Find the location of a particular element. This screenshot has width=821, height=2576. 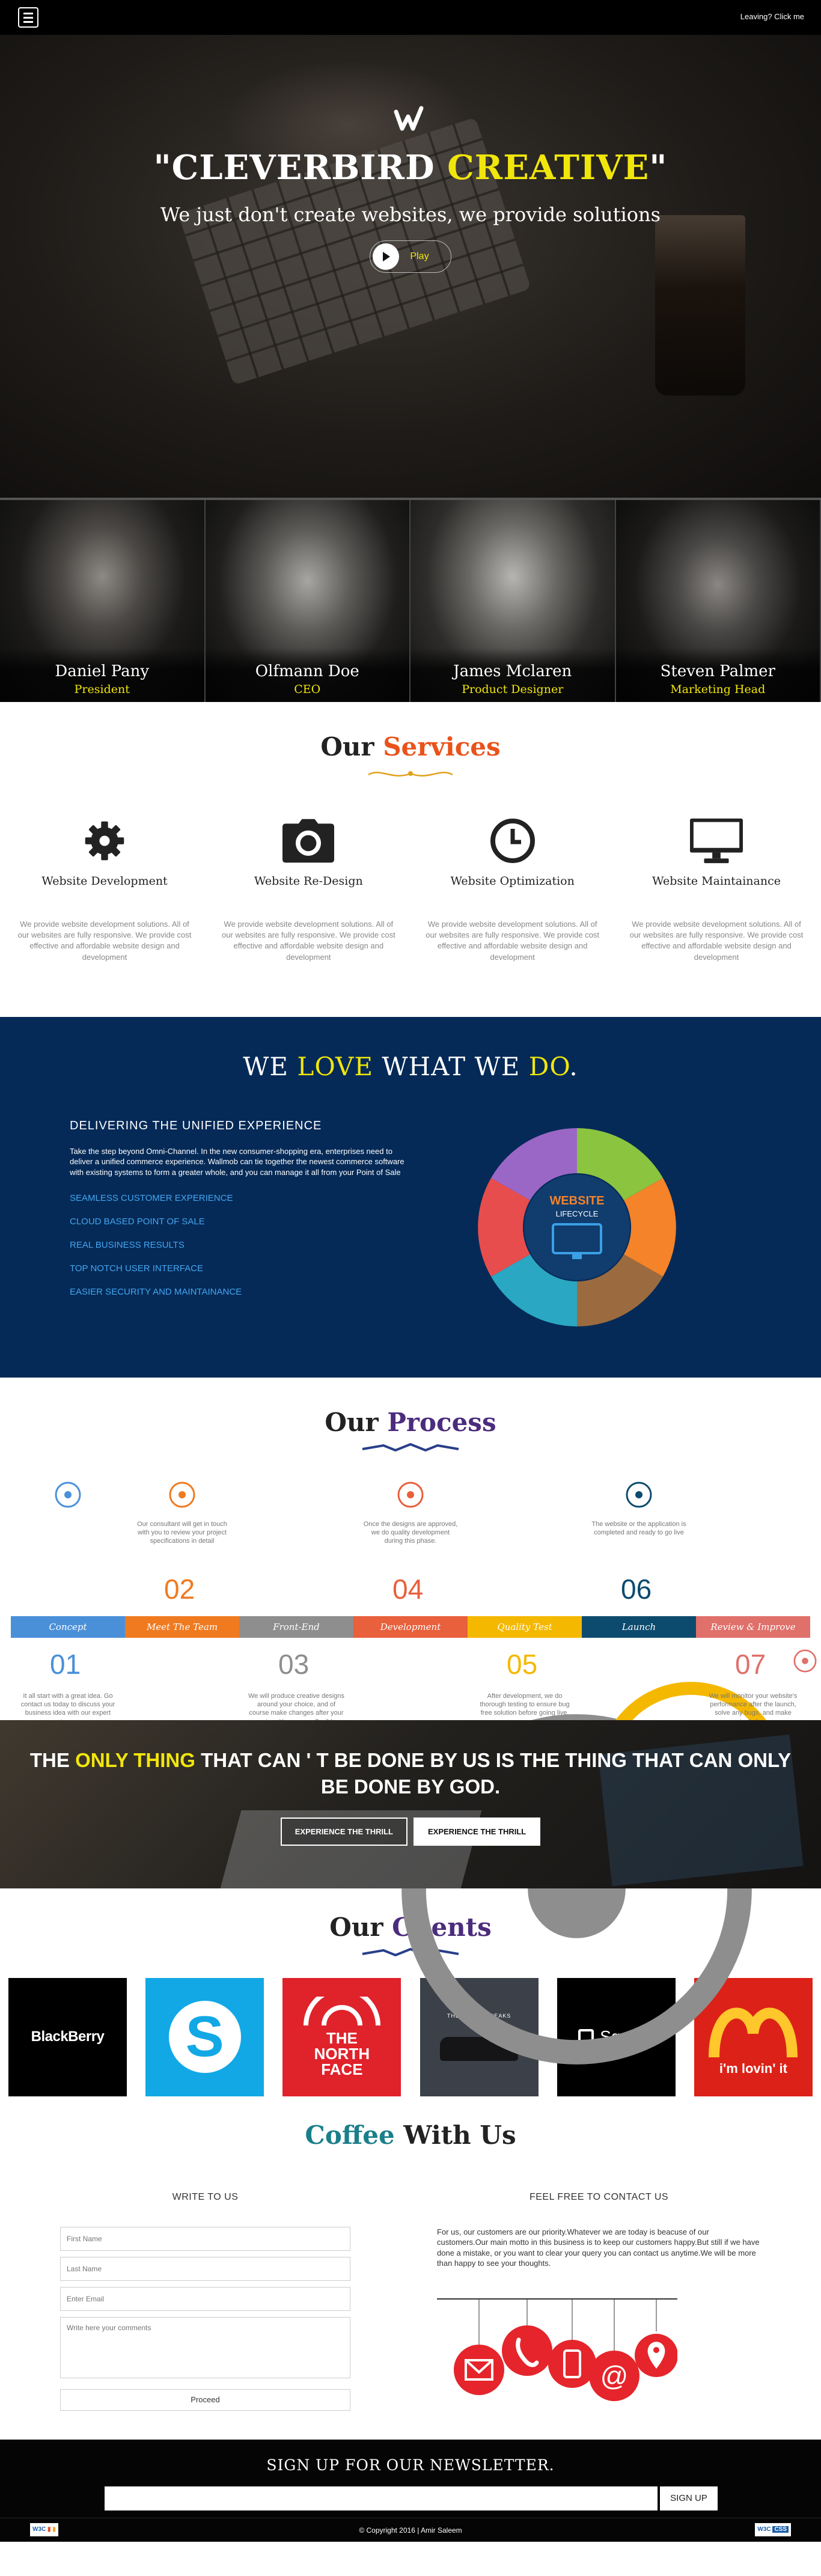

w3c-badge: W3C ▮ ▮ is located at coordinates (44, 2529).